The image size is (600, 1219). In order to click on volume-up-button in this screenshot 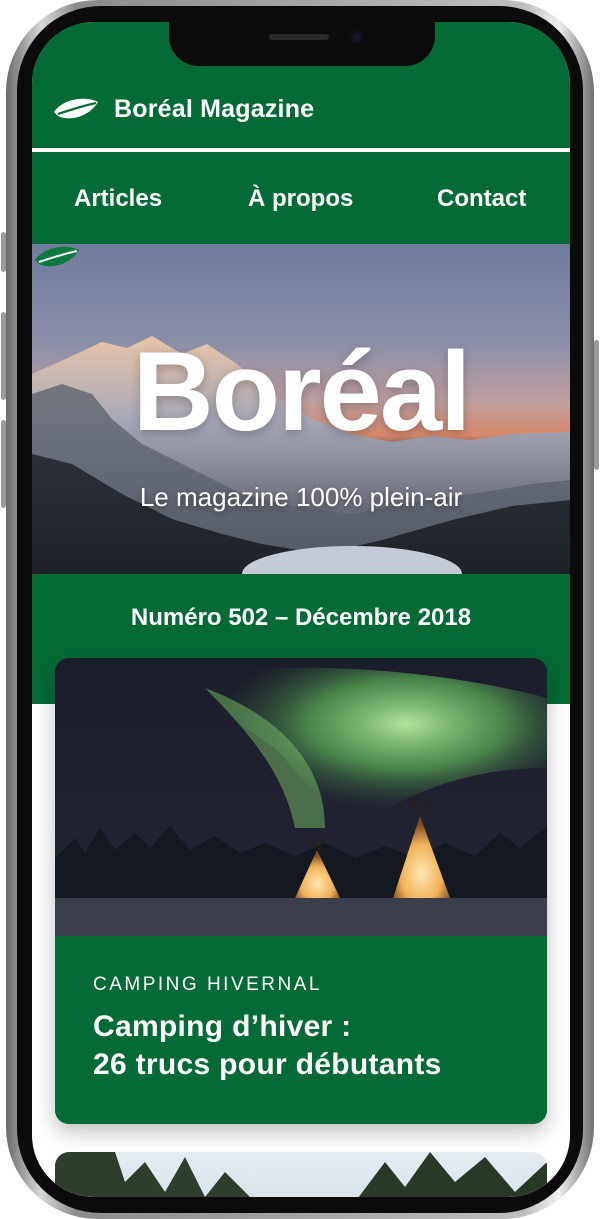, I will do `click(3, 356)`.